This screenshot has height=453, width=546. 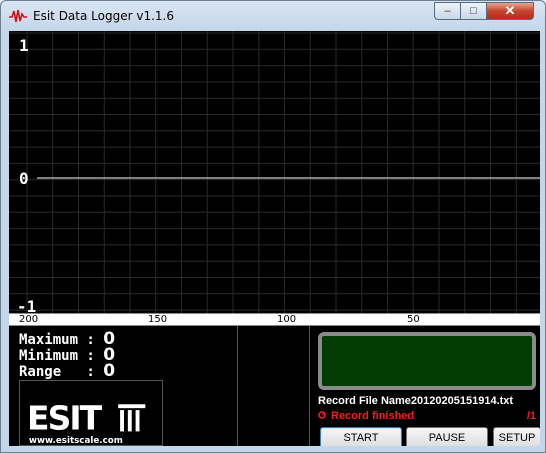 What do you see at coordinates (427, 361) in the screenshot?
I see `lcd-display` at bounding box center [427, 361].